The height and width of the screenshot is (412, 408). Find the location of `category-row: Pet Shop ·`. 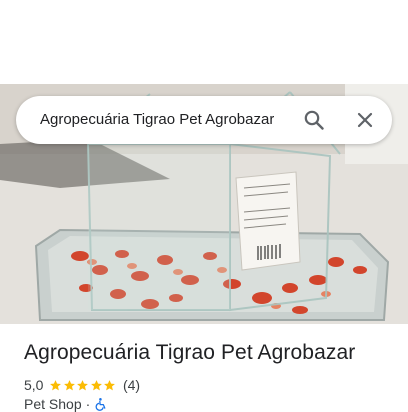

category-row: Pet Shop · is located at coordinates (66, 404).